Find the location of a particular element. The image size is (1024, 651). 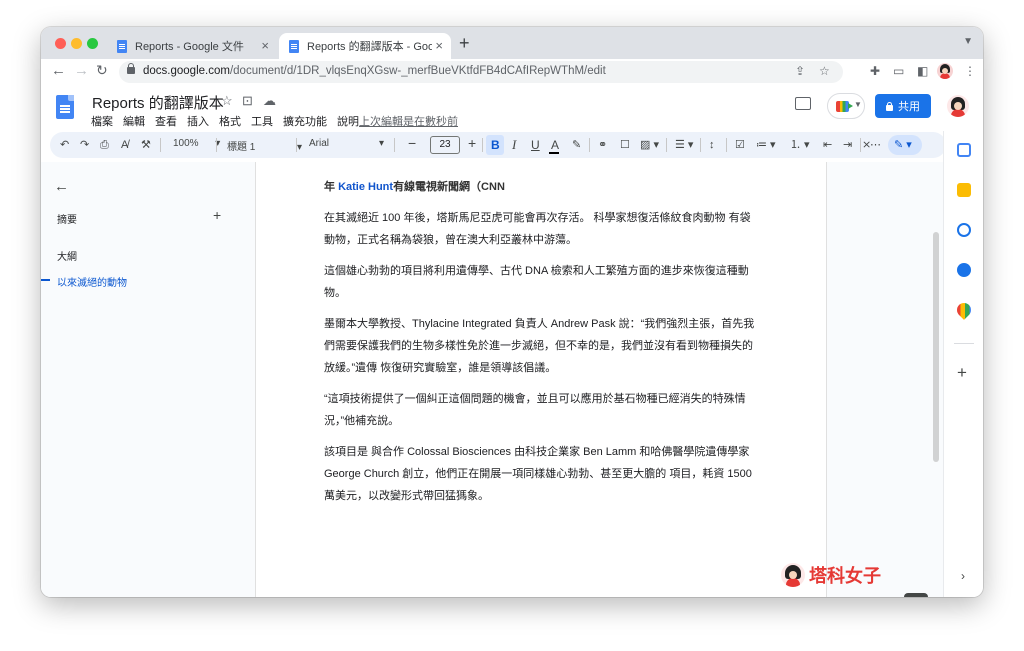

insert-image-icon: ▨ ▾ is located at coordinates (649, 145).